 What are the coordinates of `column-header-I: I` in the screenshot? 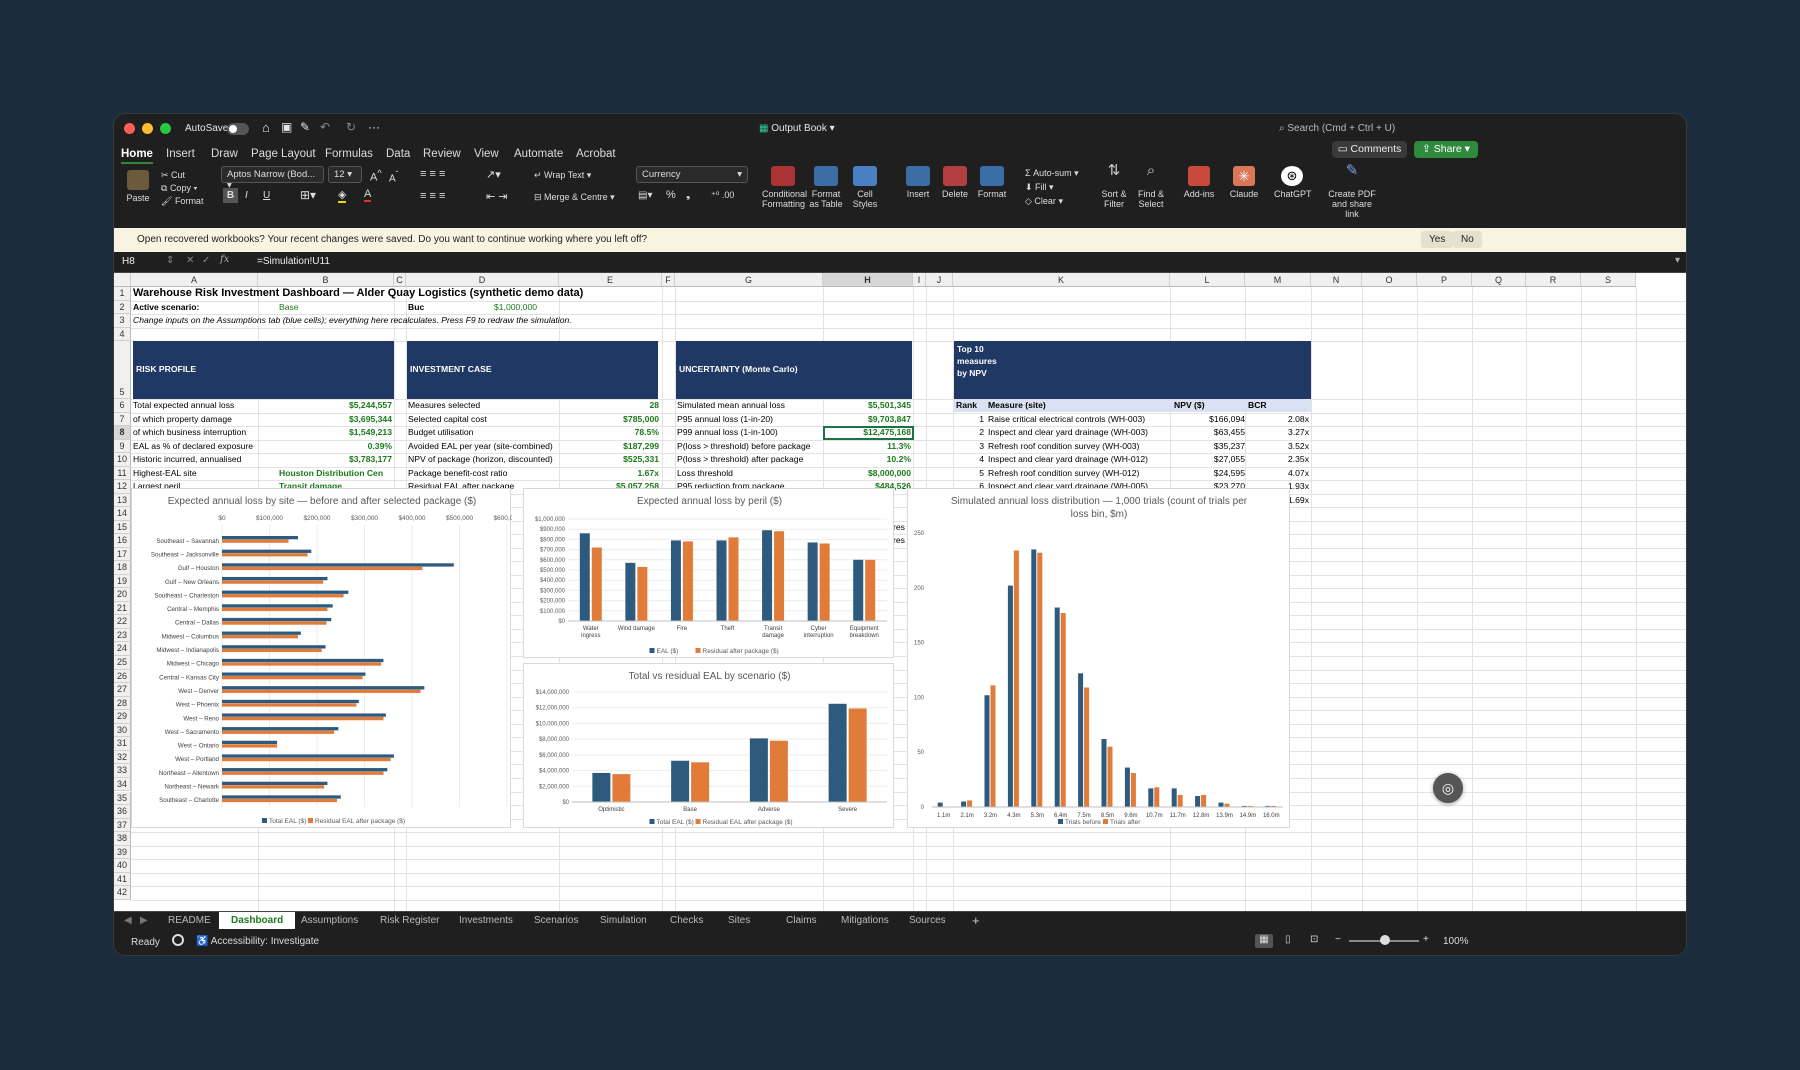 It's located at (919, 280).